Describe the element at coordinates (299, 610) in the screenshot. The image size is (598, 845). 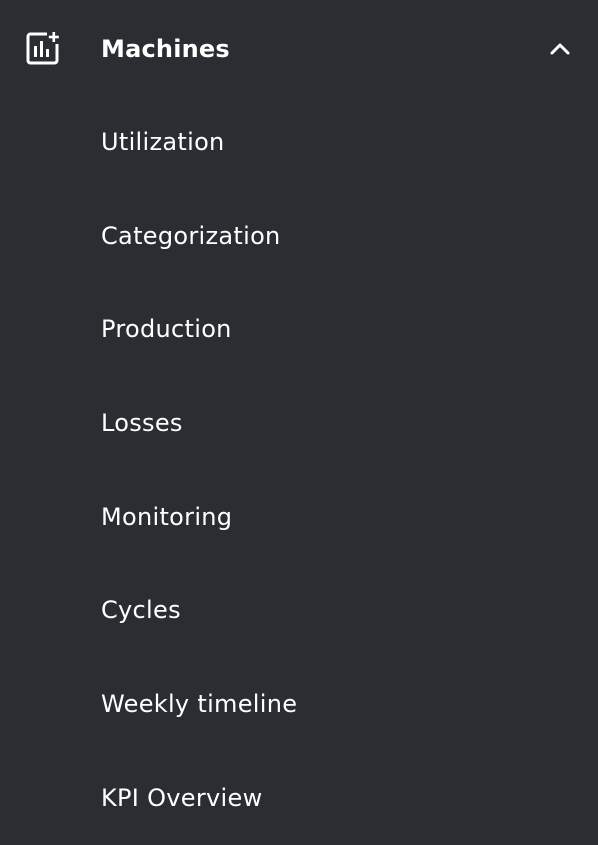
I see `menu-item-cycles: Cycles` at that location.